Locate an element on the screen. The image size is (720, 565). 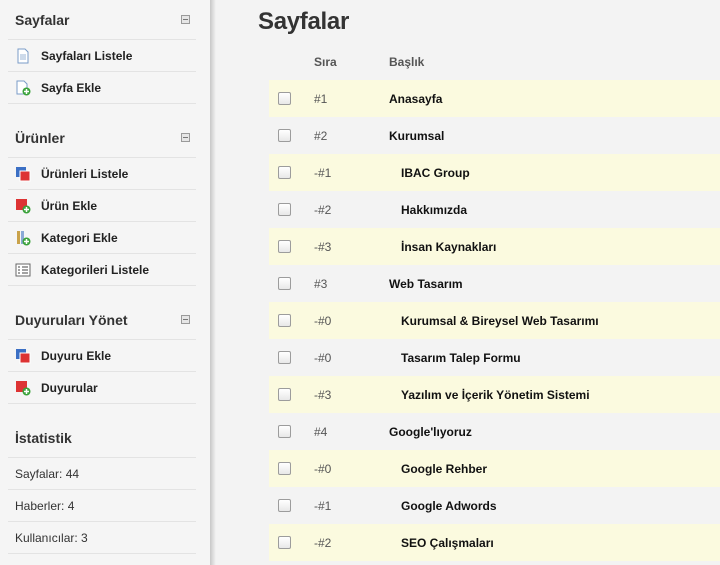
sidebar-item-list-pages: Sayfaları Listele is located at coordinates (102, 56).